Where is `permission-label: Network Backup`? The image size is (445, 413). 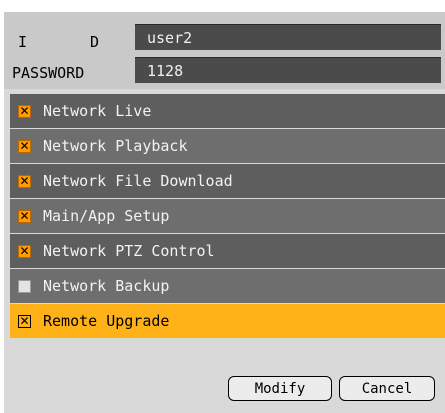 permission-label: Network Backup is located at coordinates (106, 286).